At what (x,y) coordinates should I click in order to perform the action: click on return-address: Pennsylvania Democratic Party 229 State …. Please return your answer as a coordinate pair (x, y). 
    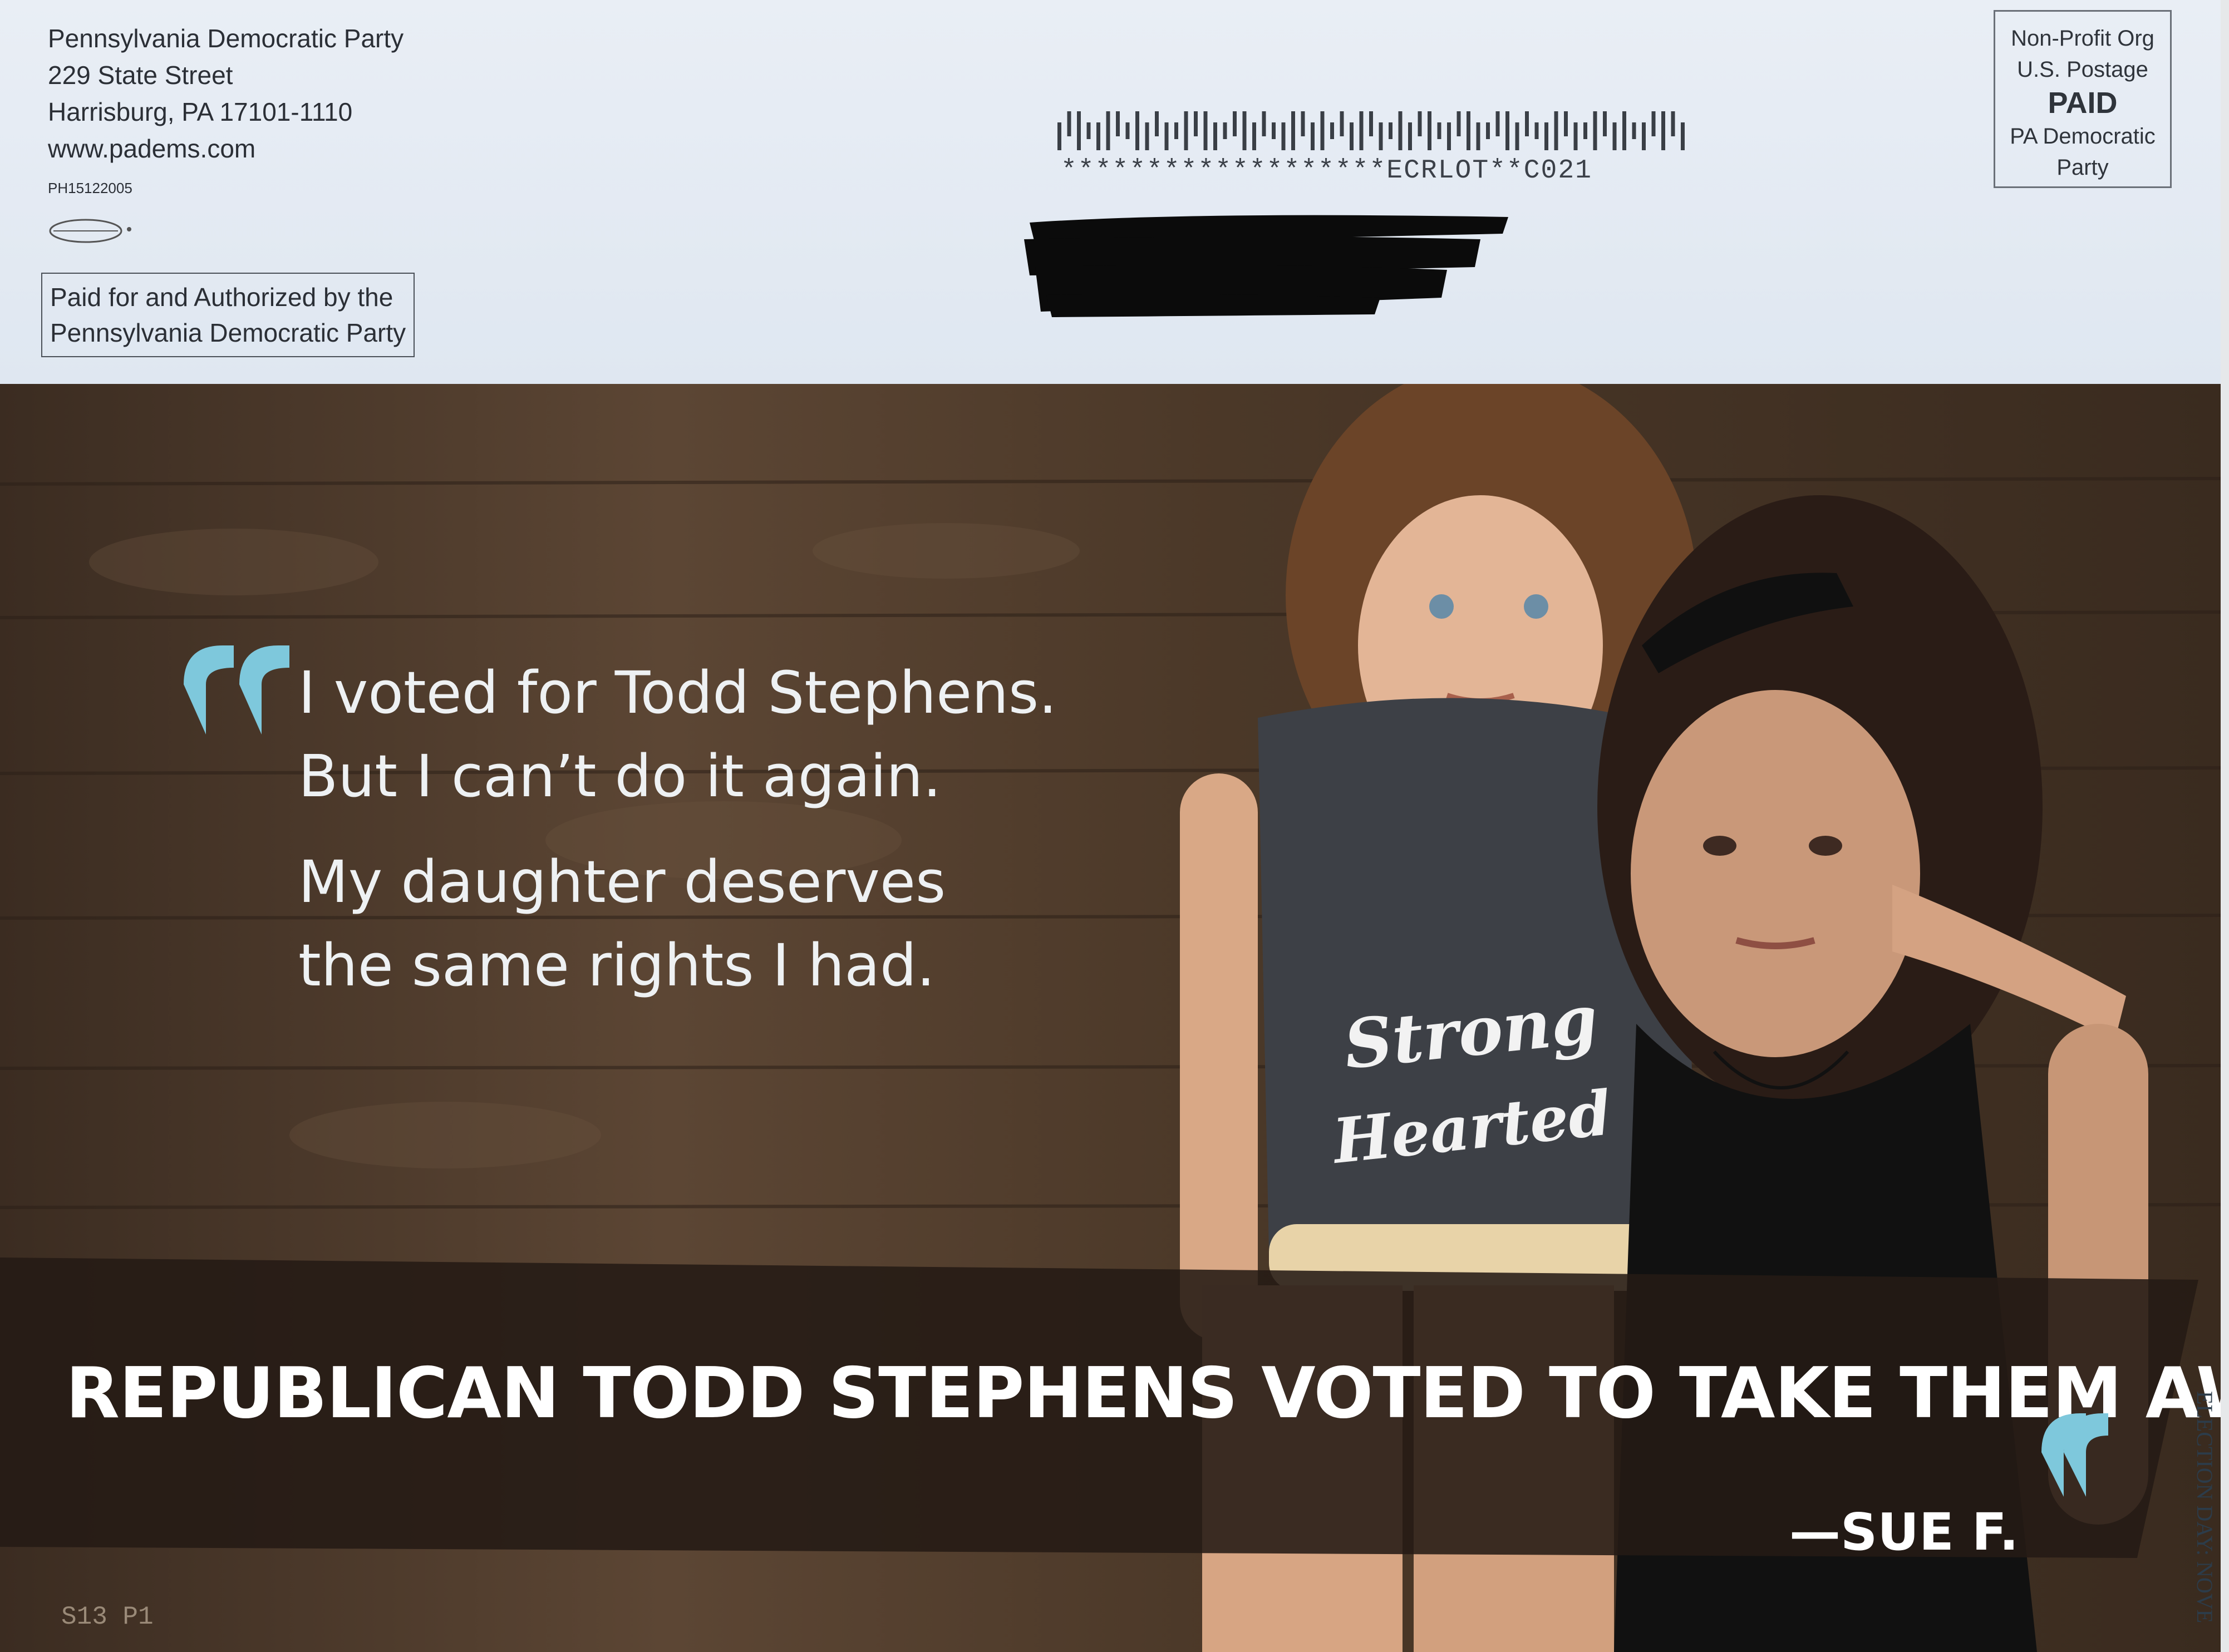
    Looking at the image, I should click on (226, 109).